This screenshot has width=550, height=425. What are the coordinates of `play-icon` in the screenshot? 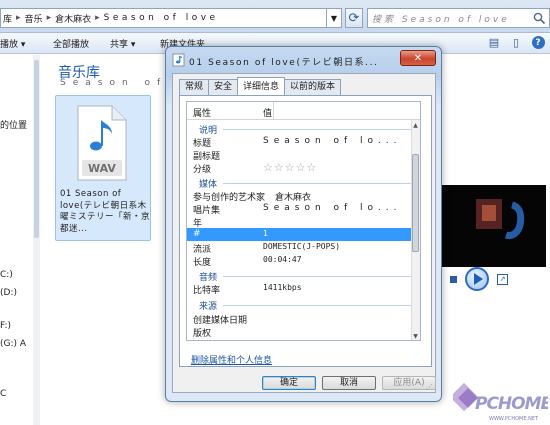 It's located at (478, 279).